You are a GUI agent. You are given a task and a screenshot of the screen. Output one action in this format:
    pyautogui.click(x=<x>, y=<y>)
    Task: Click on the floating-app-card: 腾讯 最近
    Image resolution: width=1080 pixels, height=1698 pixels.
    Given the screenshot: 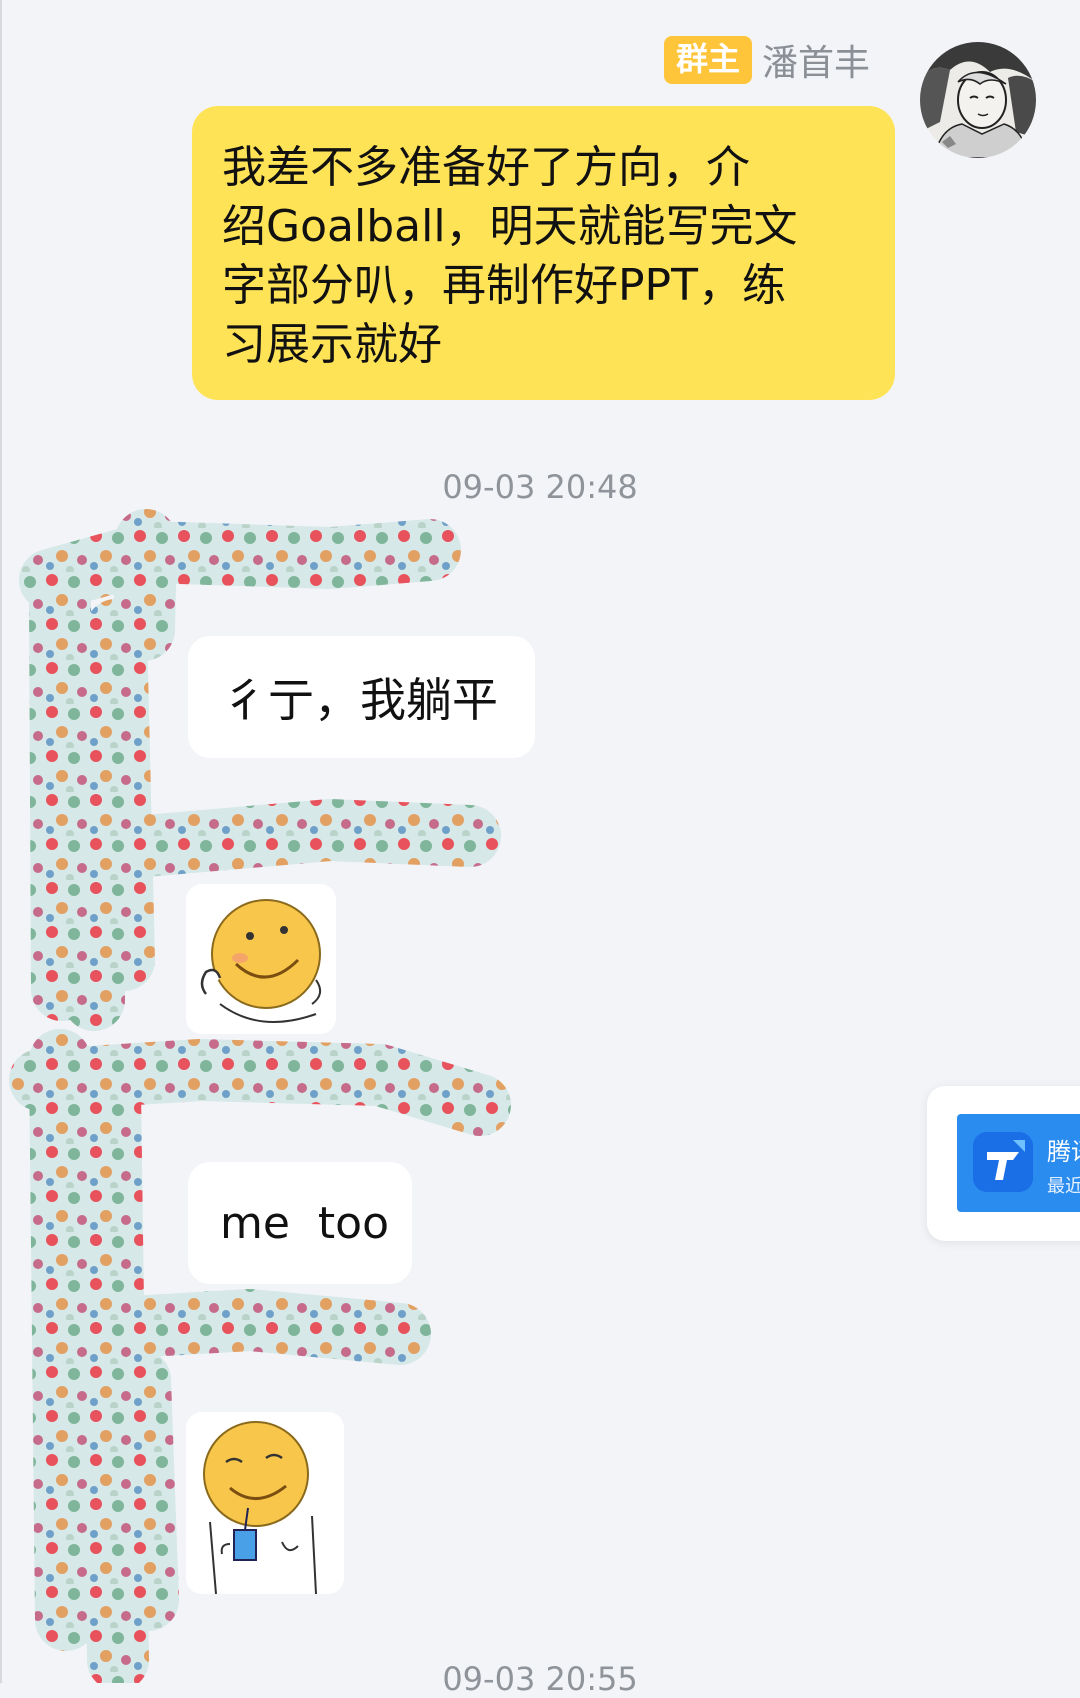 What is the action you would take?
    pyautogui.click(x=1003, y=1163)
    